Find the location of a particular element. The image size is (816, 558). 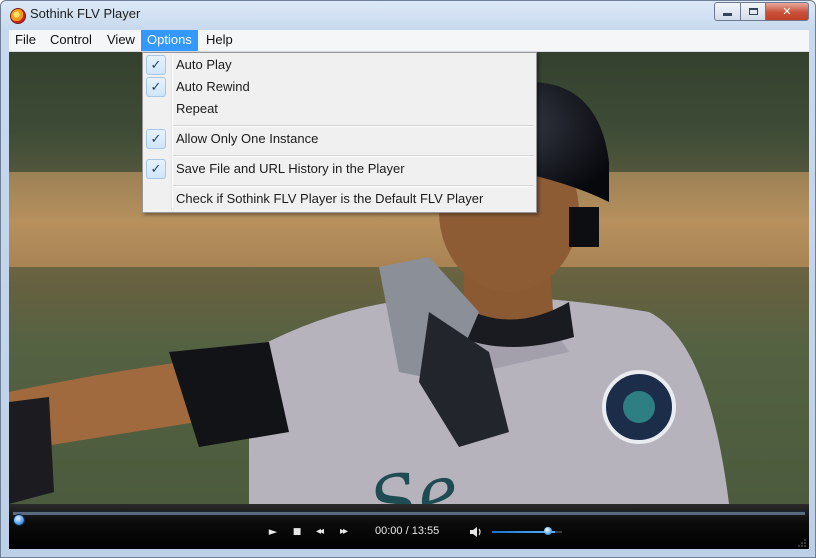

menu-item-allow-one-instance: ✓ Allow Only One Instance is located at coordinates (339, 139).